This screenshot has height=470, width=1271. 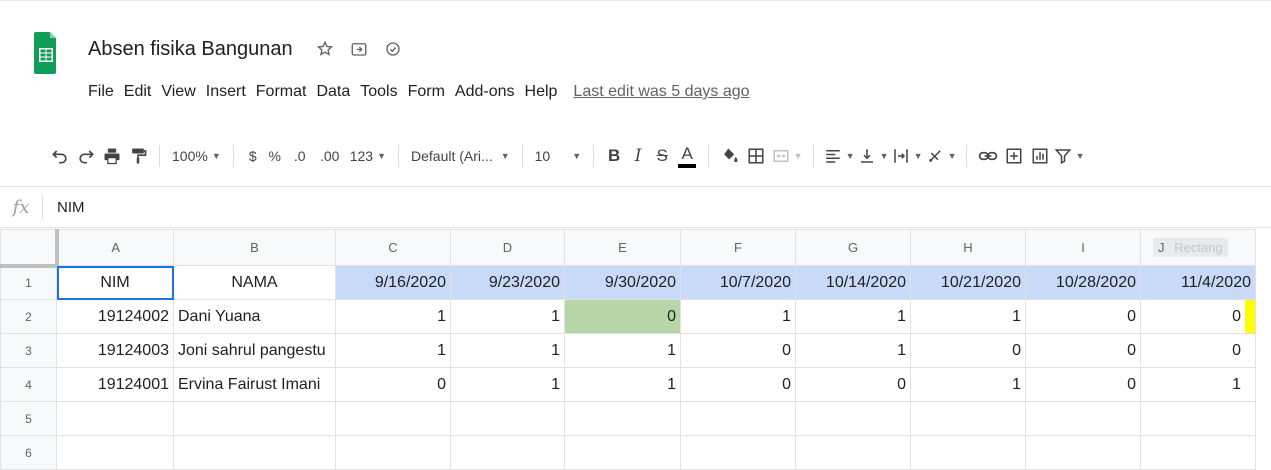 I want to click on column-header-b: B, so click(x=254, y=247).